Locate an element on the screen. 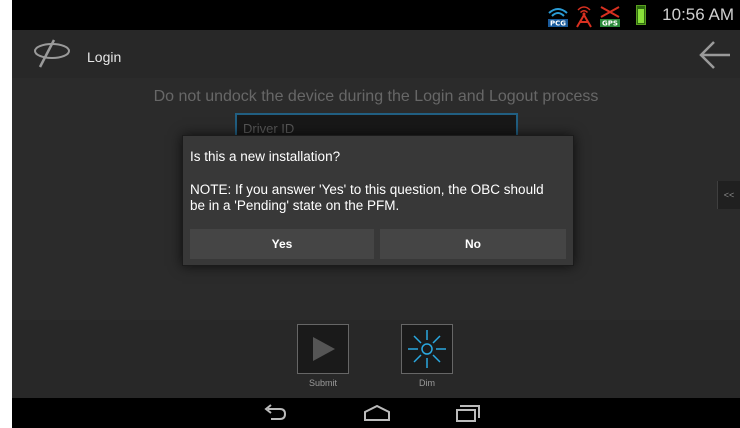  yes-button: Yes is located at coordinates (282, 244).